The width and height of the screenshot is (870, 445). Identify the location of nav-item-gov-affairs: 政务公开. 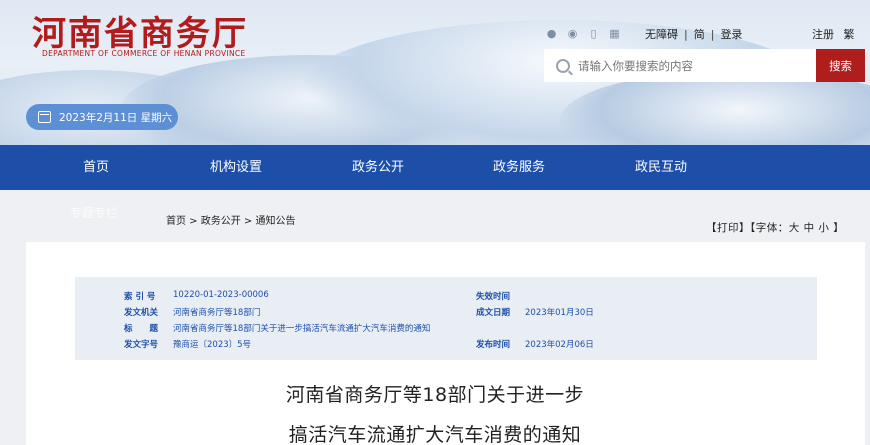
(378, 167).